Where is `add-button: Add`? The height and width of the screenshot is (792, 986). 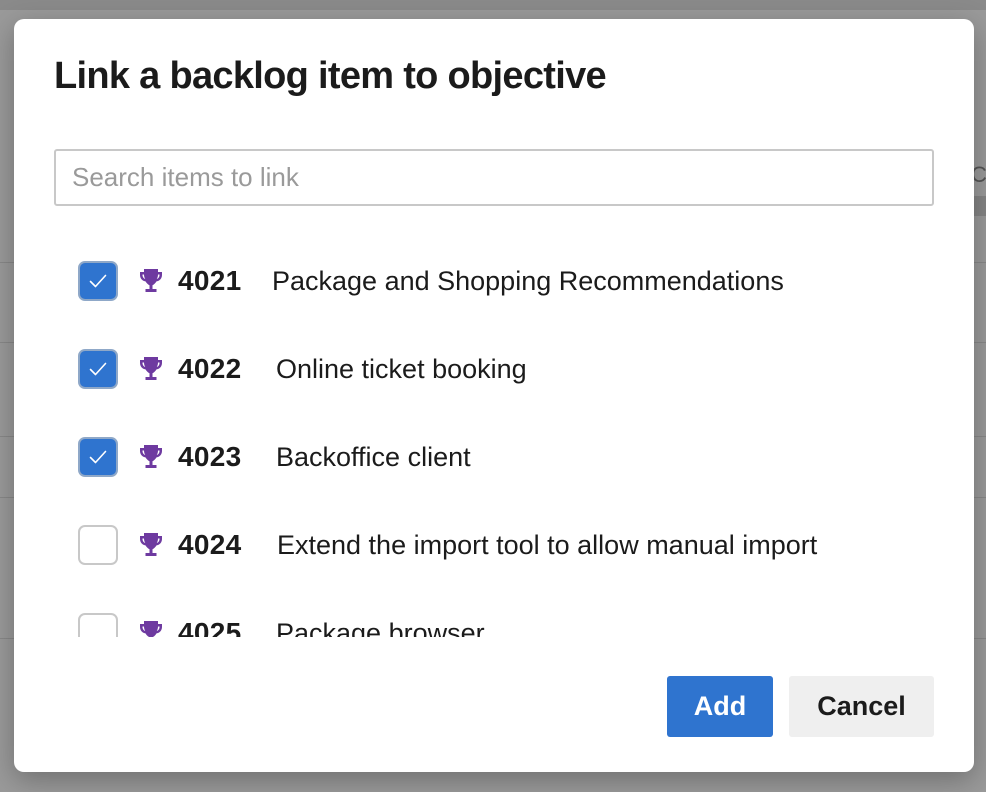 add-button: Add is located at coordinates (720, 706).